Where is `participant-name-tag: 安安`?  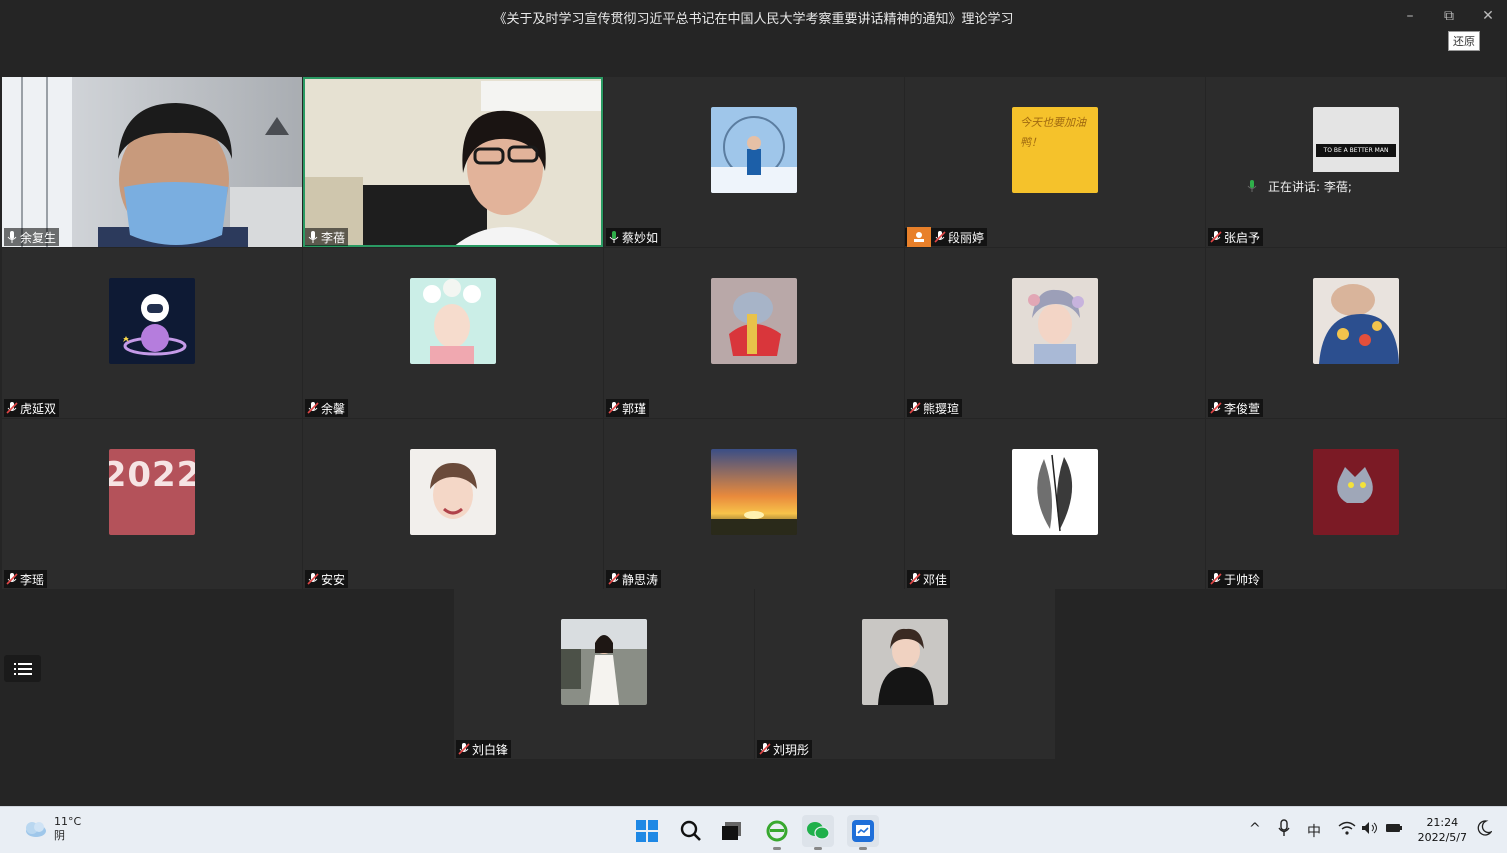 participant-name-tag: 安安 is located at coordinates (327, 579).